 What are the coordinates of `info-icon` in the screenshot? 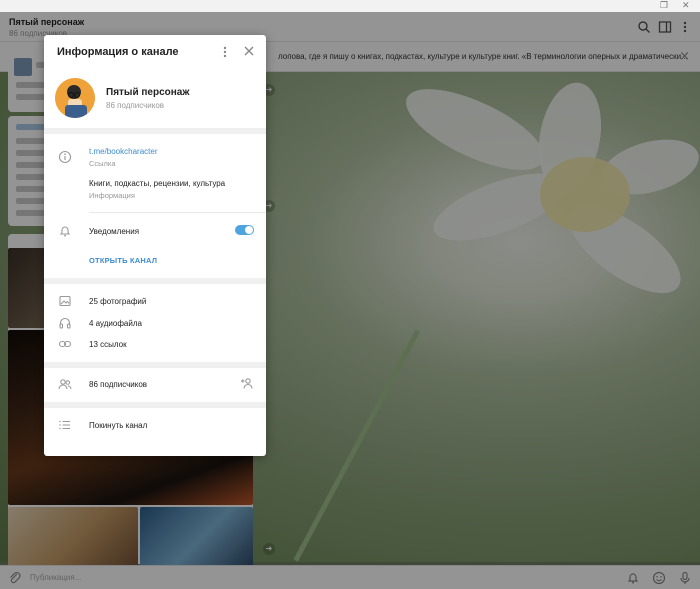 It's located at (65, 157).